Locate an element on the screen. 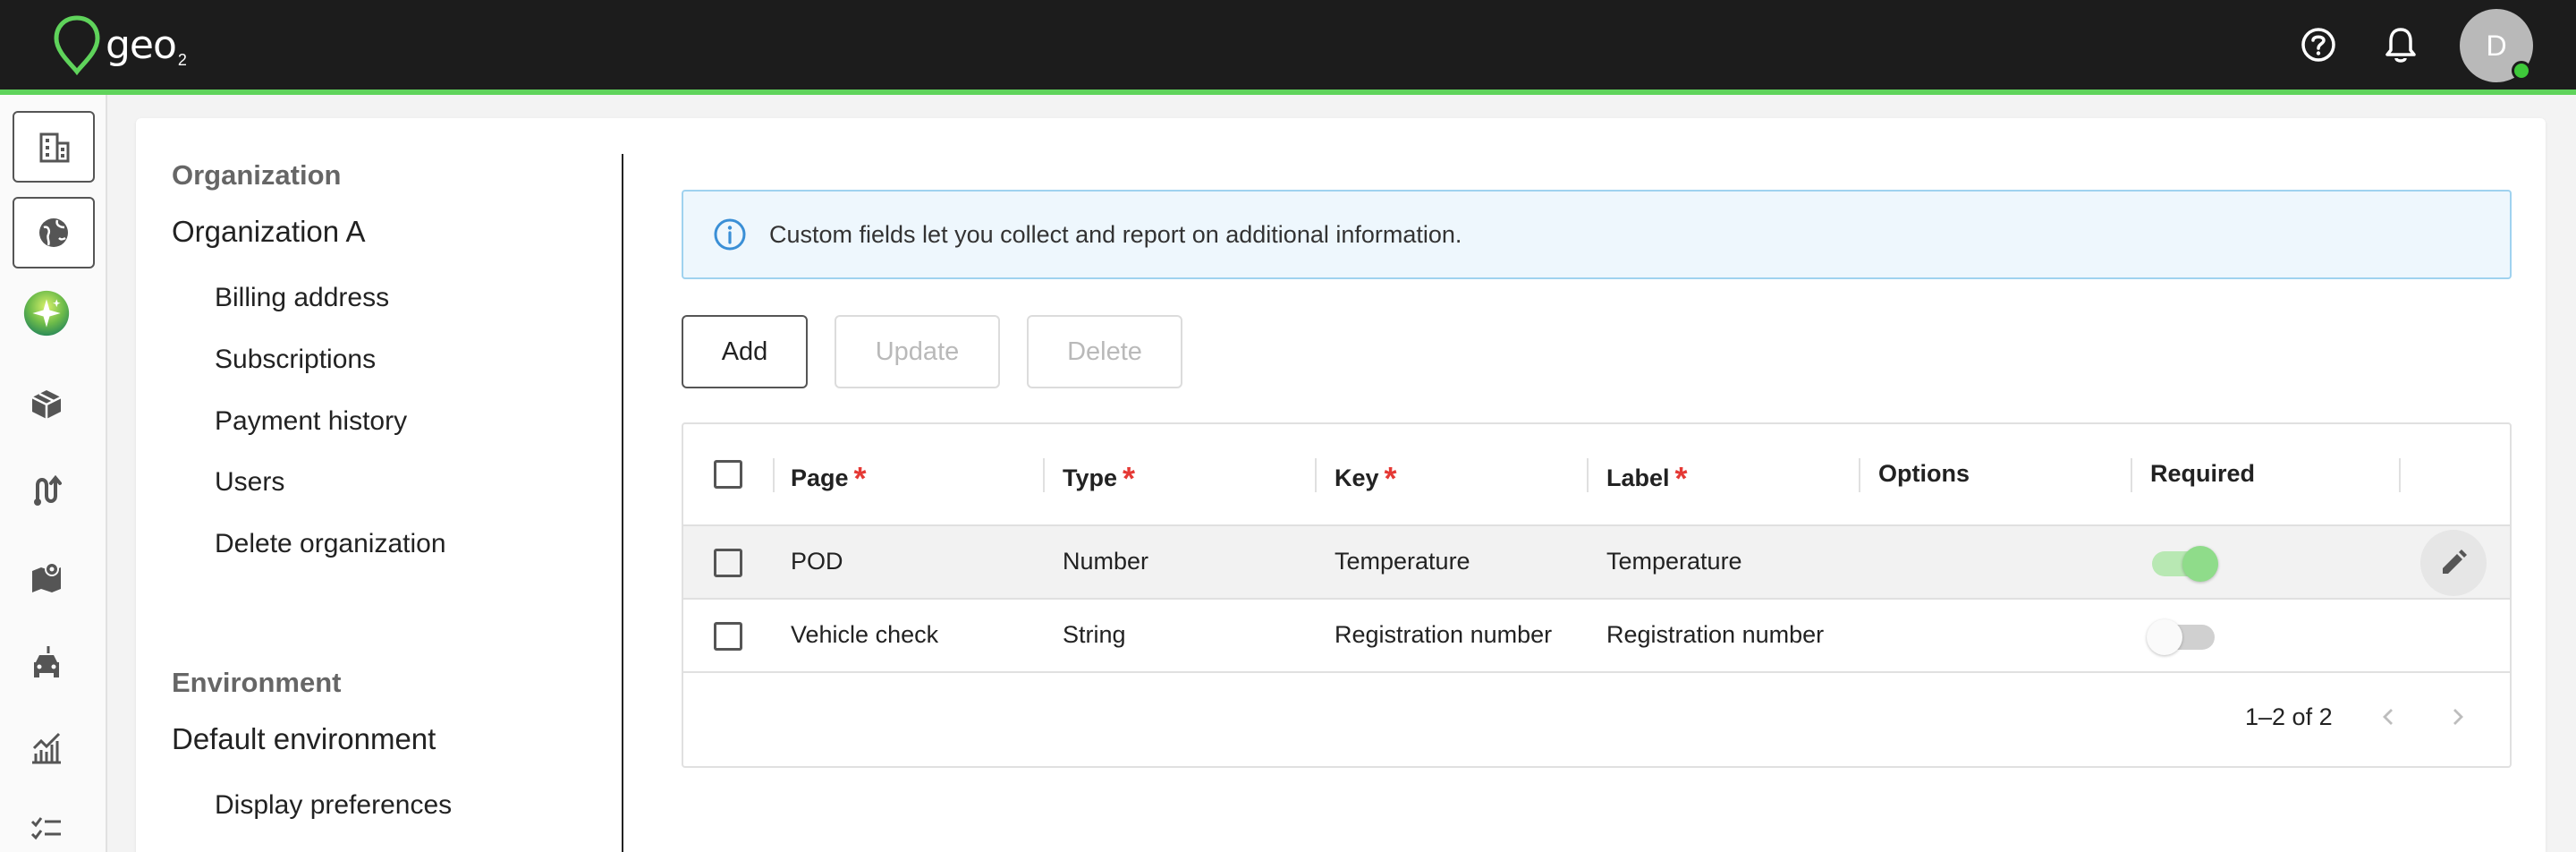 The width and height of the screenshot is (2576, 852). logo-text: geo is located at coordinates (141, 44).